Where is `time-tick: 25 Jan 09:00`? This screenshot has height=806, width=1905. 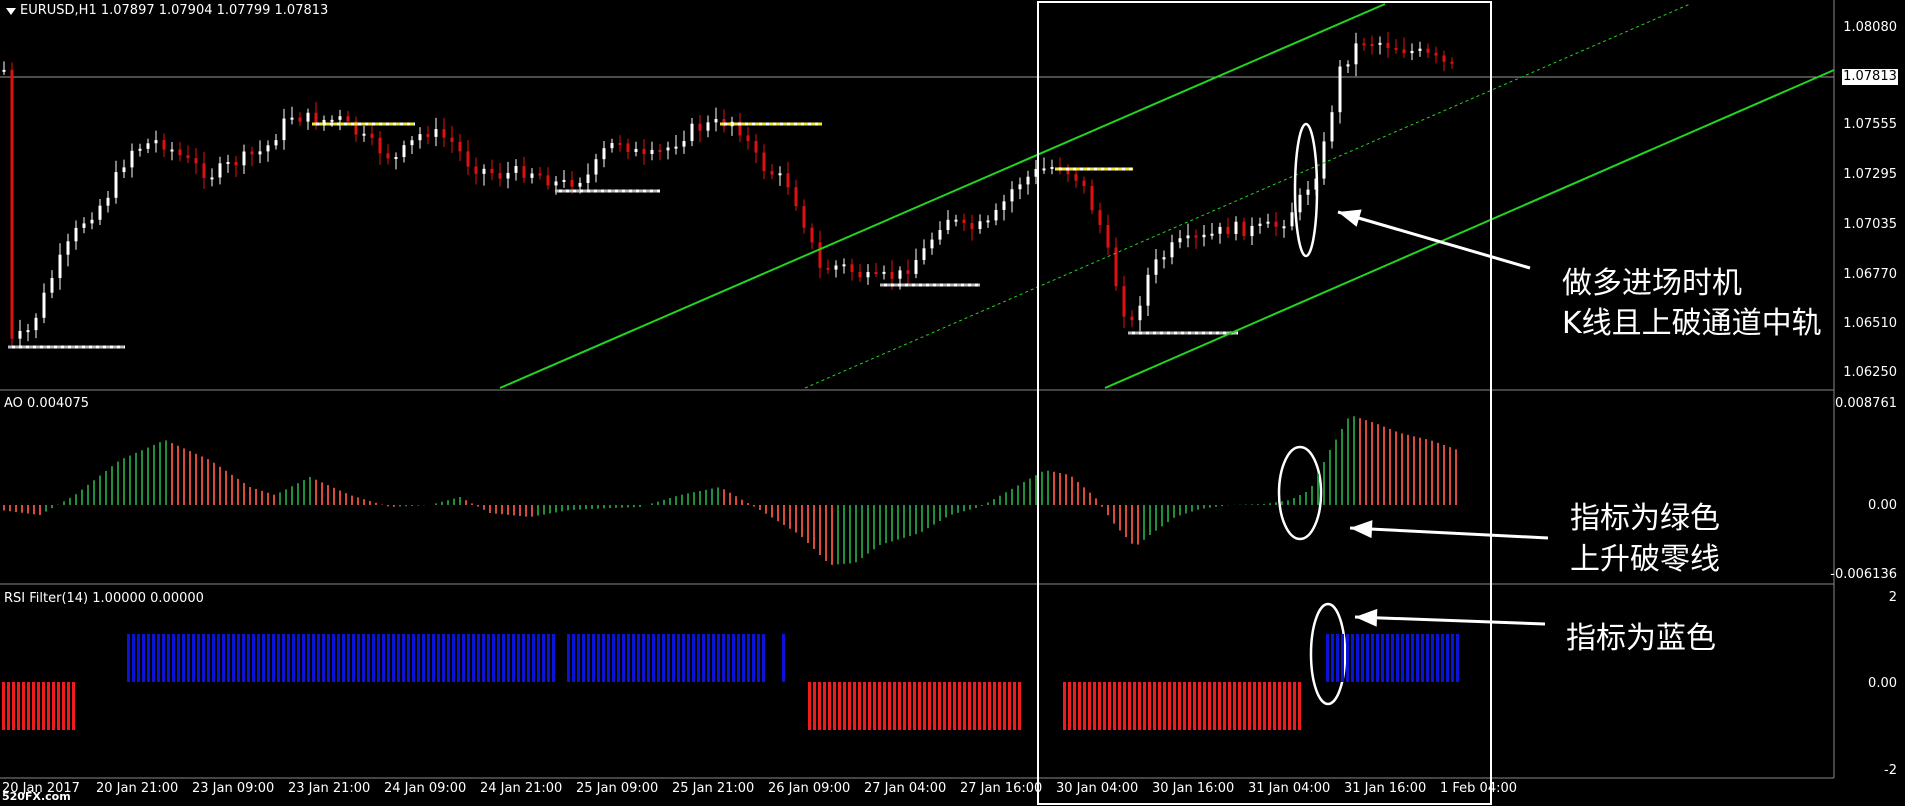 time-tick: 25 Jan 09:00 is located at coordinates (617, 788).